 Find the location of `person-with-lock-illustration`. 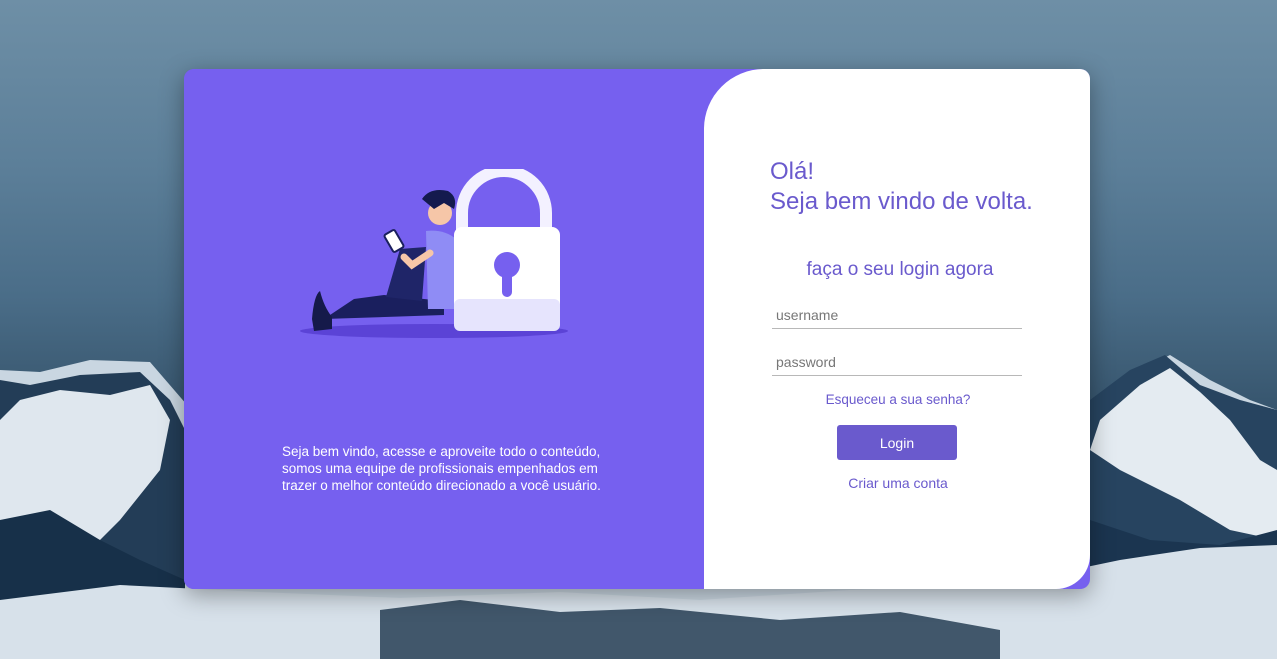

person-with-lock-illustration is located at coordinates (434, 253).